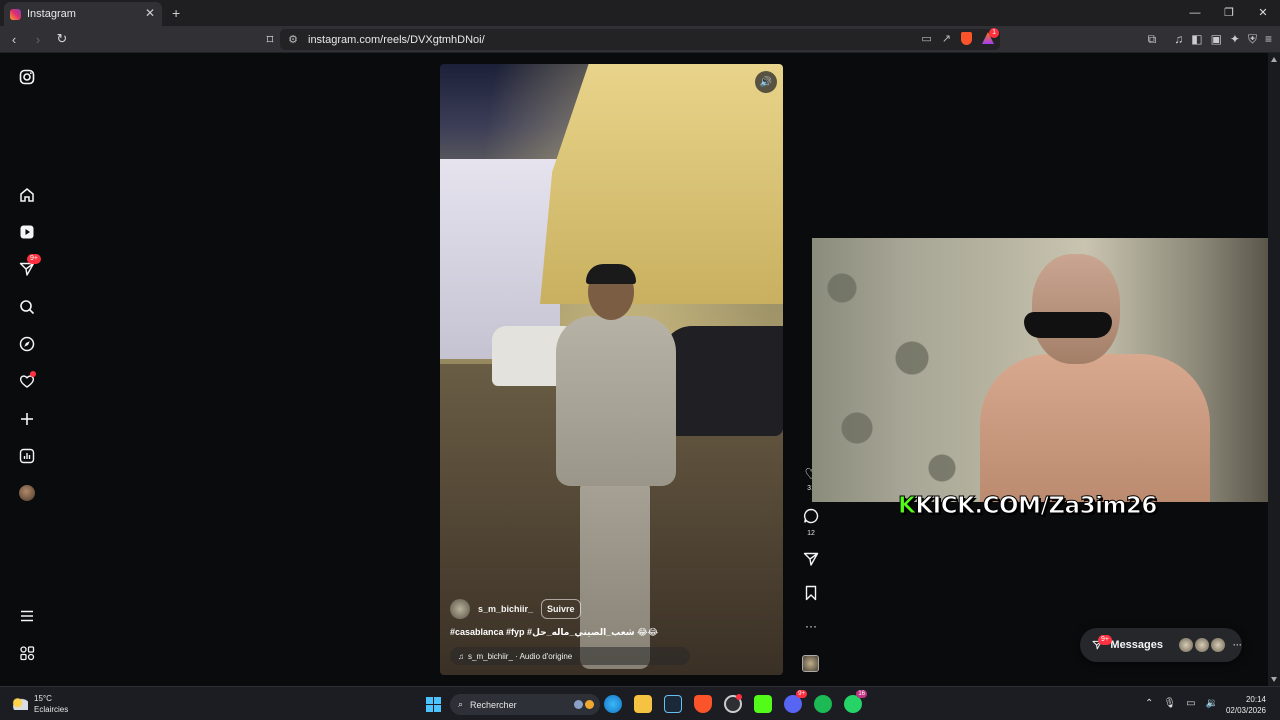 The image size is (1280, 720). What do you see at coordinates (763, 704) in the screenshot?
I see `kick-app-icon` at bounding box center [763, 704].